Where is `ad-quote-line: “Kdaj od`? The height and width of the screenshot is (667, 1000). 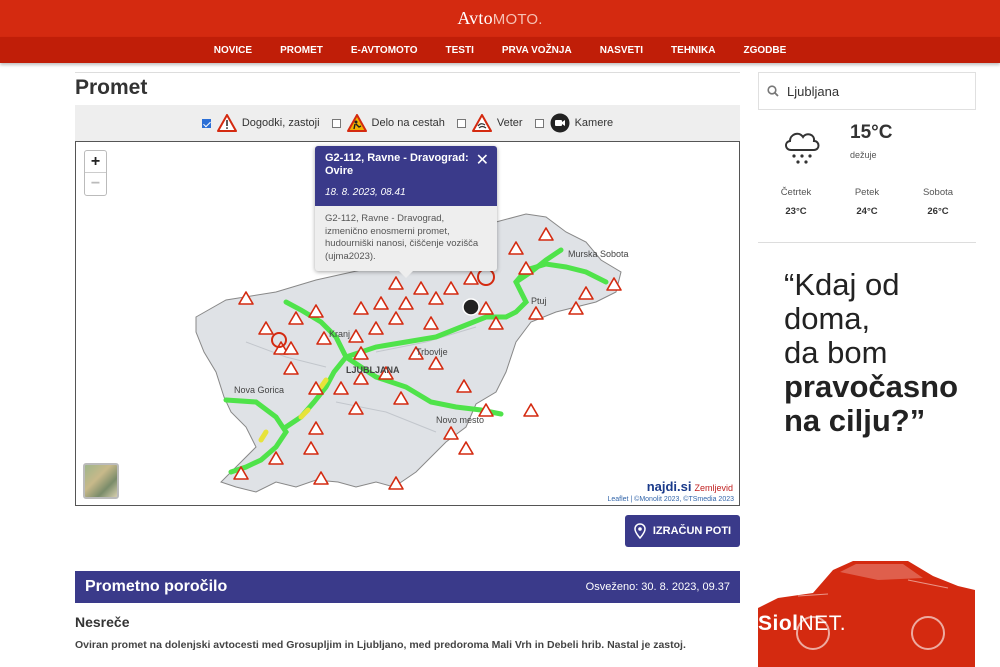
ad-quote-line: “Kdaj od is located at coordinates (842, 284).